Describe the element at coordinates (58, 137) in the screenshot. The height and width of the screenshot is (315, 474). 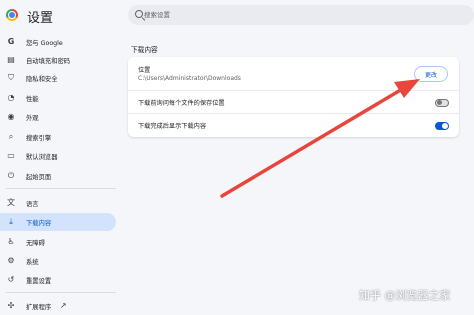
I see `sidebar-item-search-engine: ⌕ 搜索引擎` at that location.